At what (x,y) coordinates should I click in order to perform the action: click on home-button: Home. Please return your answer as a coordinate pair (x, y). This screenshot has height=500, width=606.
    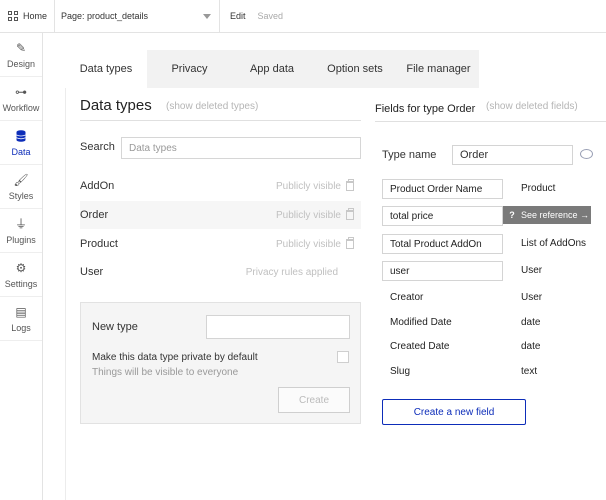
    Looking at the image, I should click on (27, 16).